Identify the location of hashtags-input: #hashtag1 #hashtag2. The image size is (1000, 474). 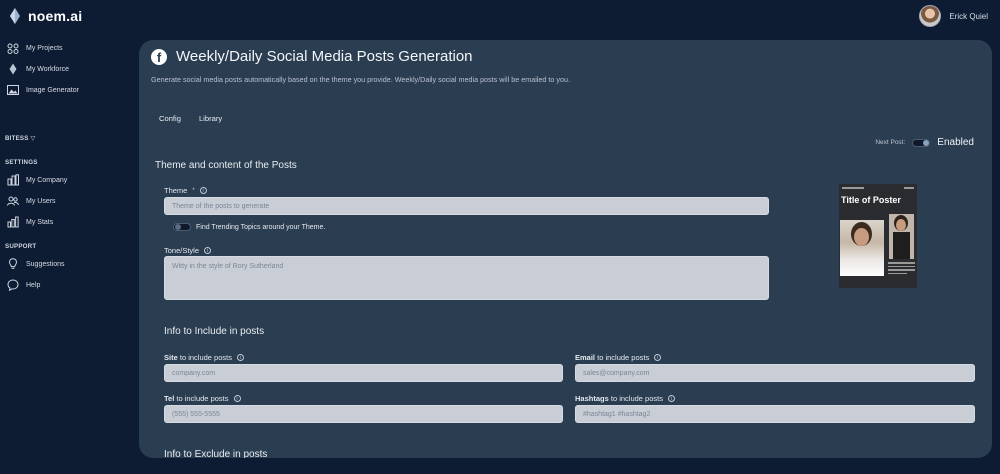
(775, 414).